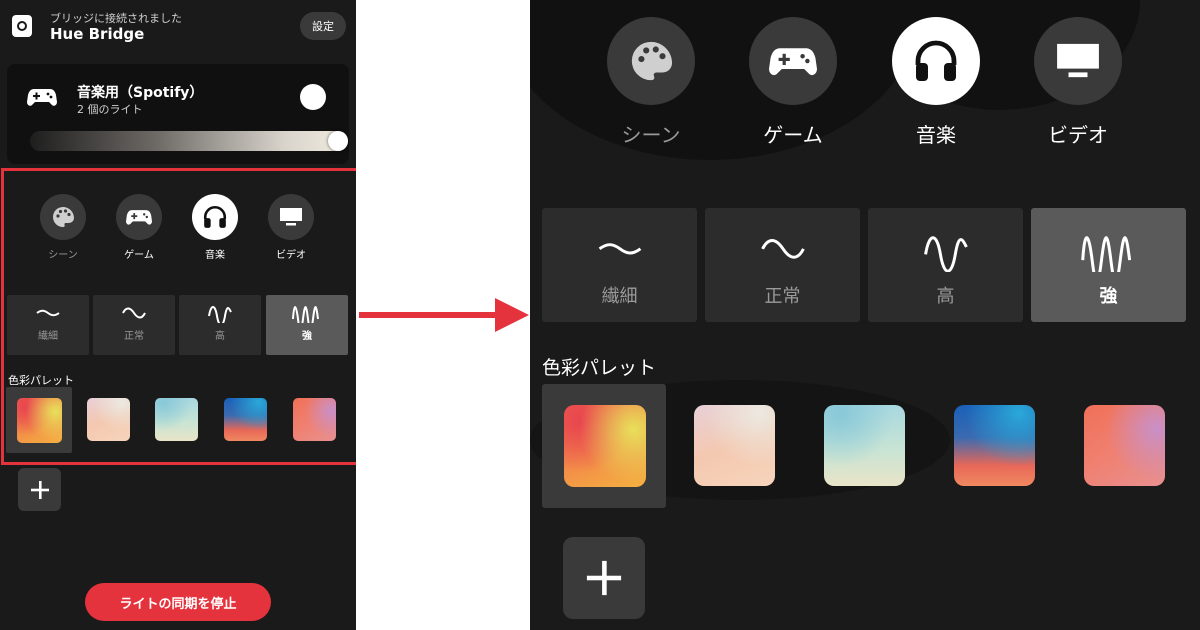 The image size is (1200, 630). I want to click on brightness-slider, so click(189, 141).